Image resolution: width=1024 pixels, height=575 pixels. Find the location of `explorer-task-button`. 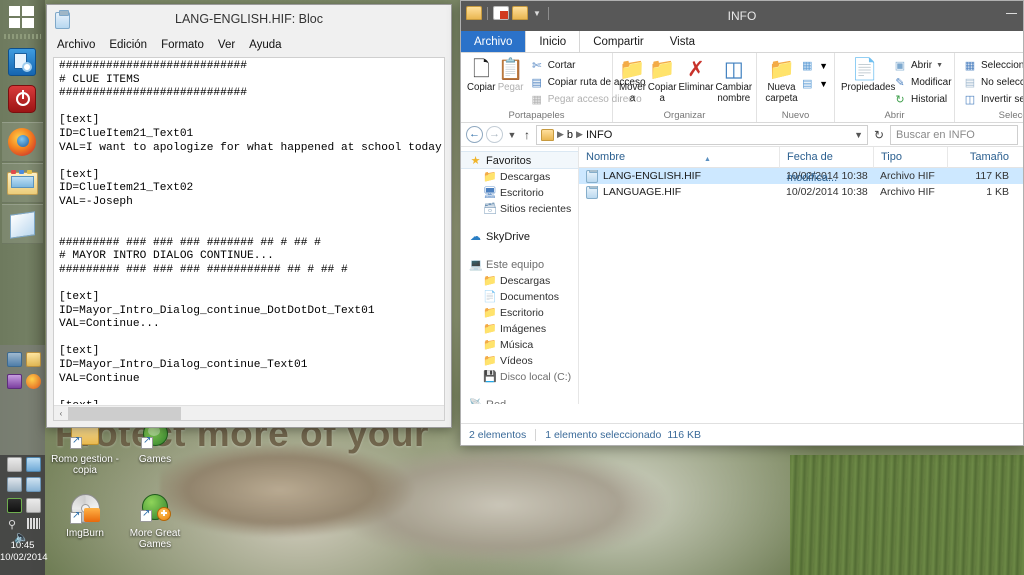

explorer-task-button is located at coordinates (22, 183).